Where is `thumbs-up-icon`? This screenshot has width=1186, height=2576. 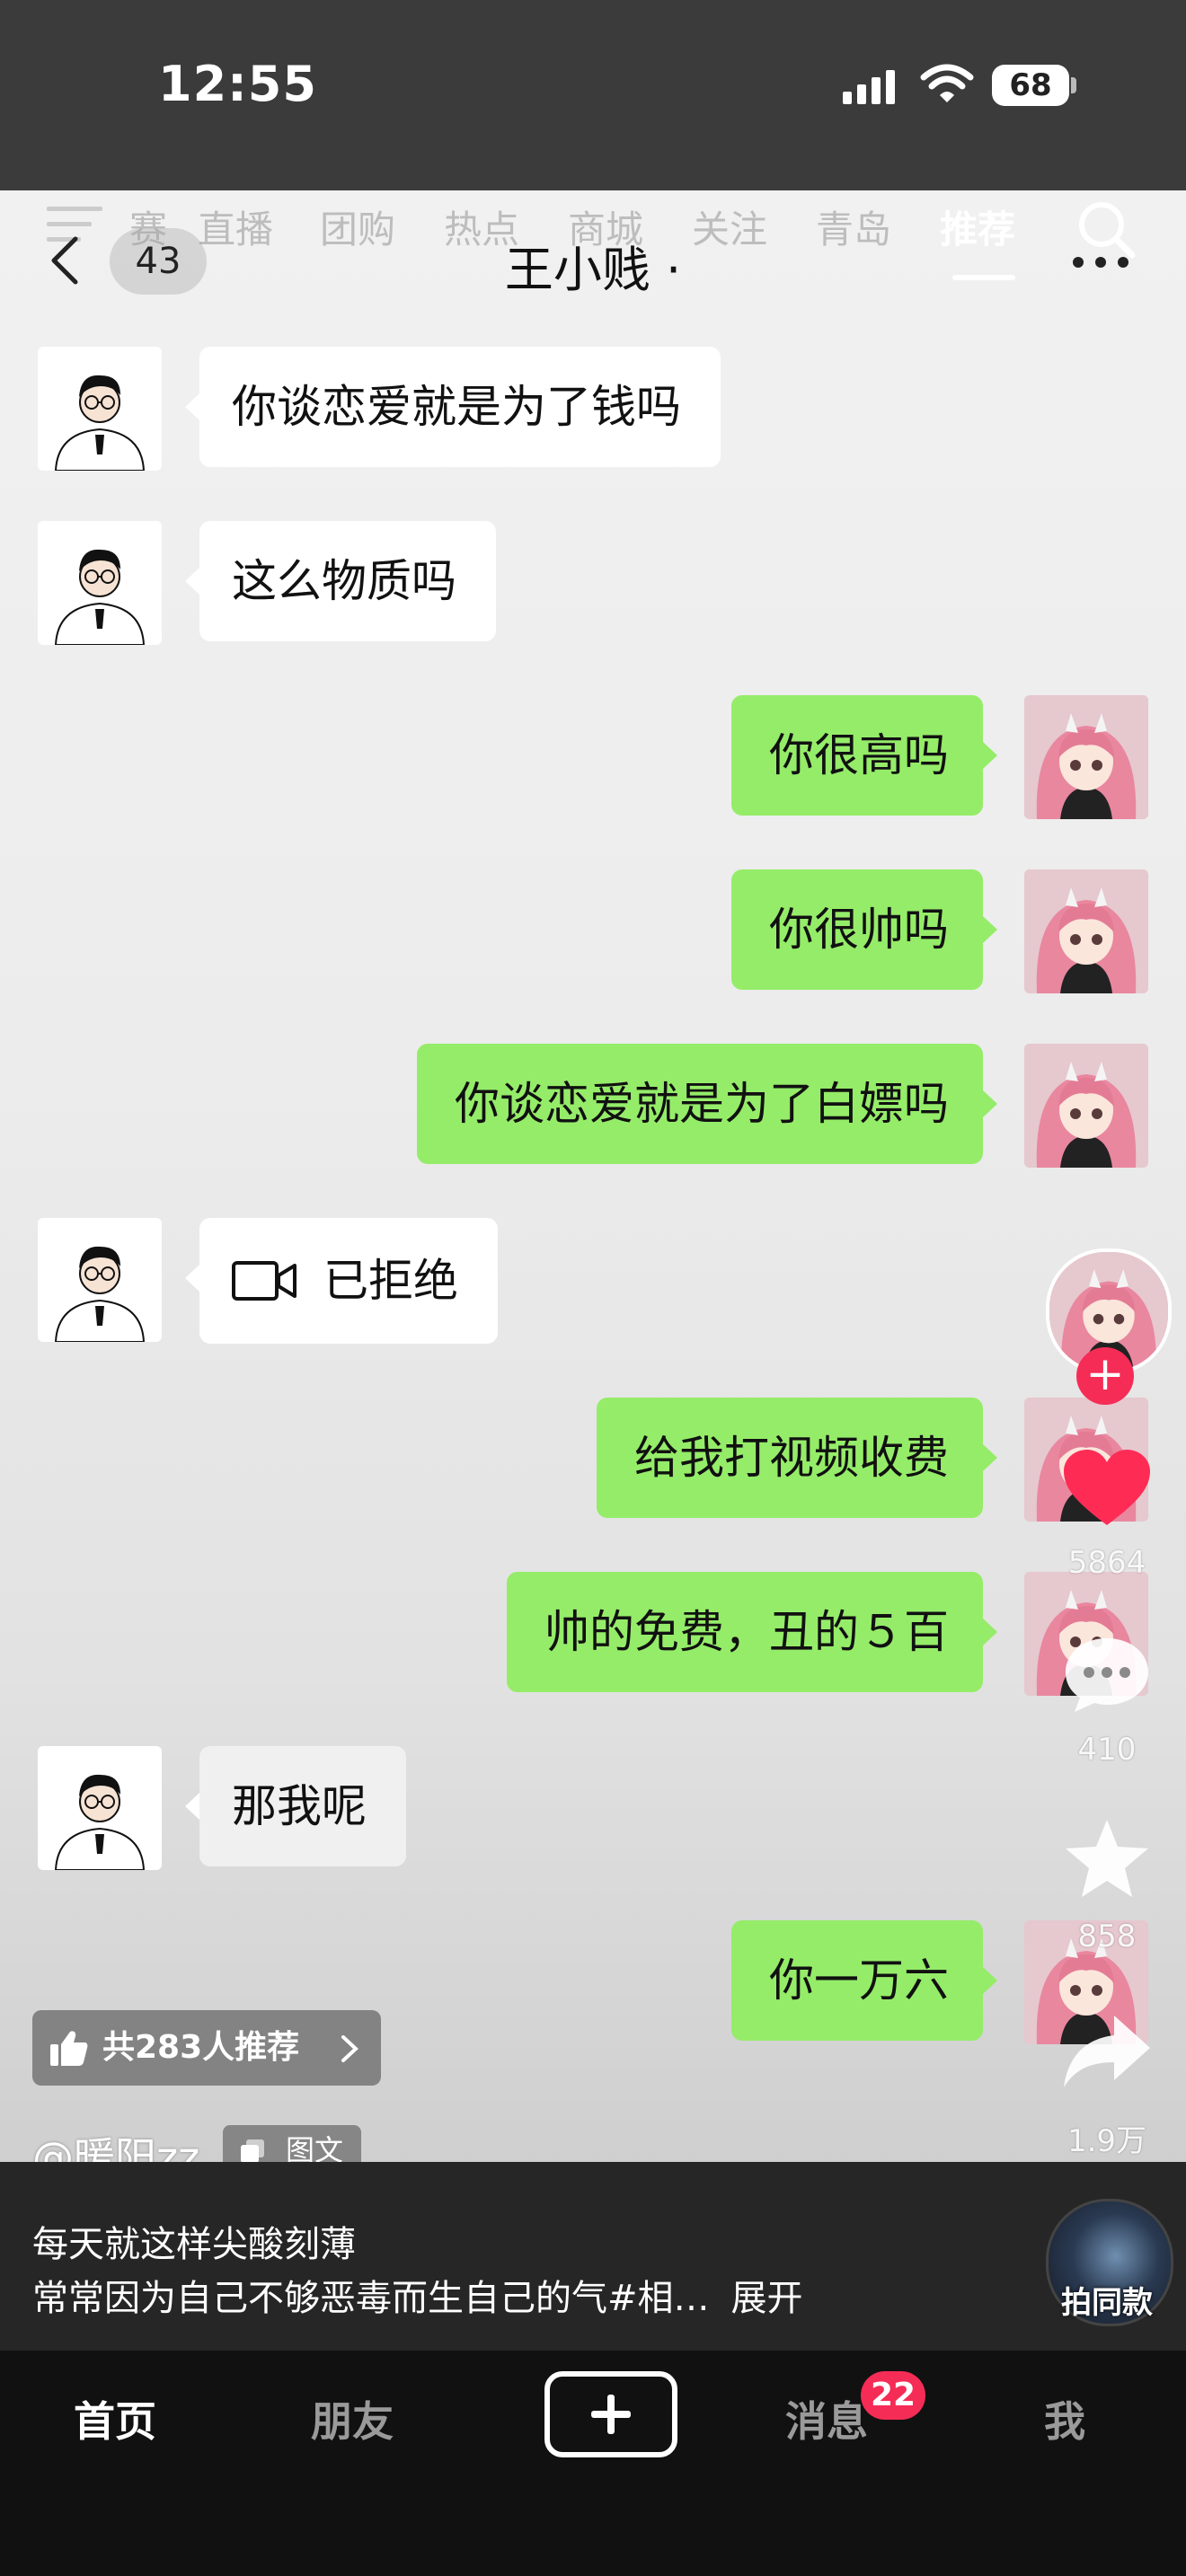
thumbs-up-icon is located at coordinates (69, 2048).